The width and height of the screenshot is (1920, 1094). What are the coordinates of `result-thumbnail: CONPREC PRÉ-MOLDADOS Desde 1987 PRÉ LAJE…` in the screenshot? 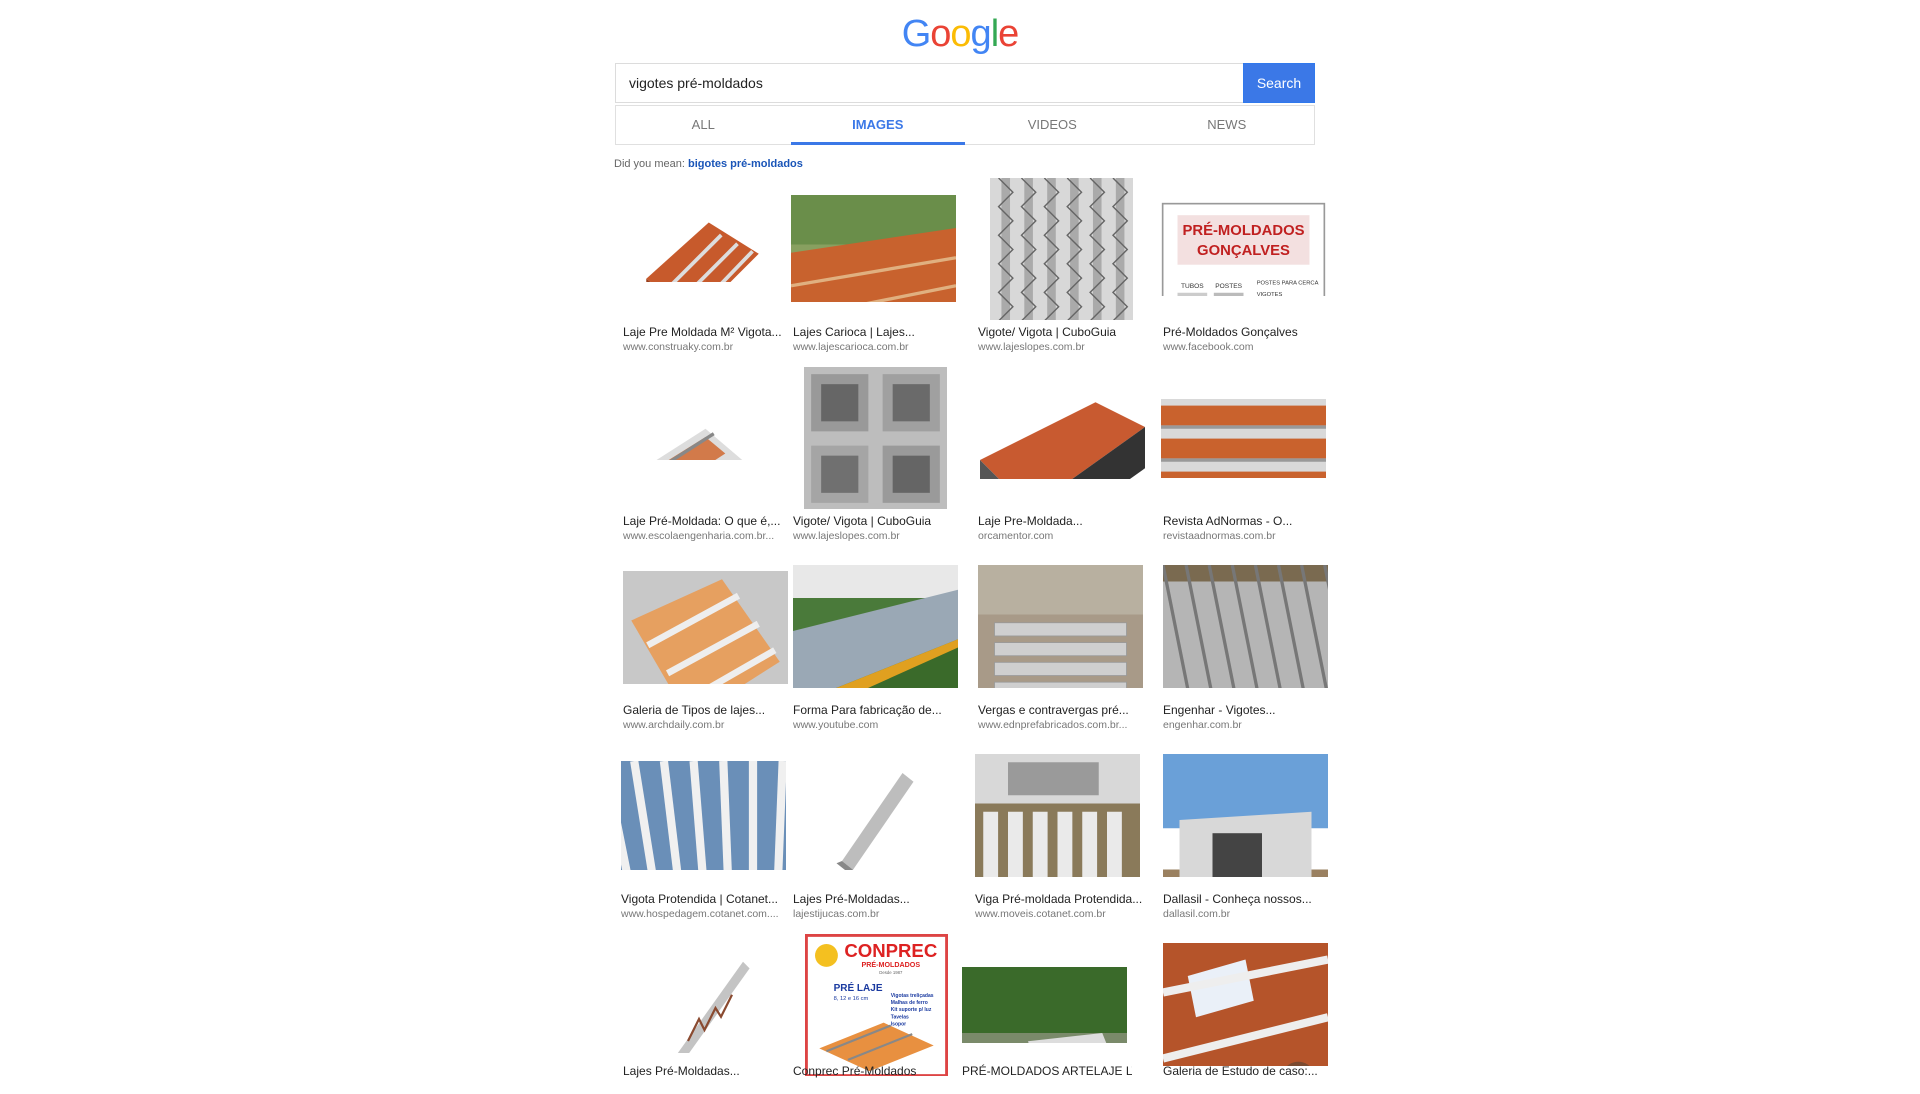 It's located at (876, 1005).